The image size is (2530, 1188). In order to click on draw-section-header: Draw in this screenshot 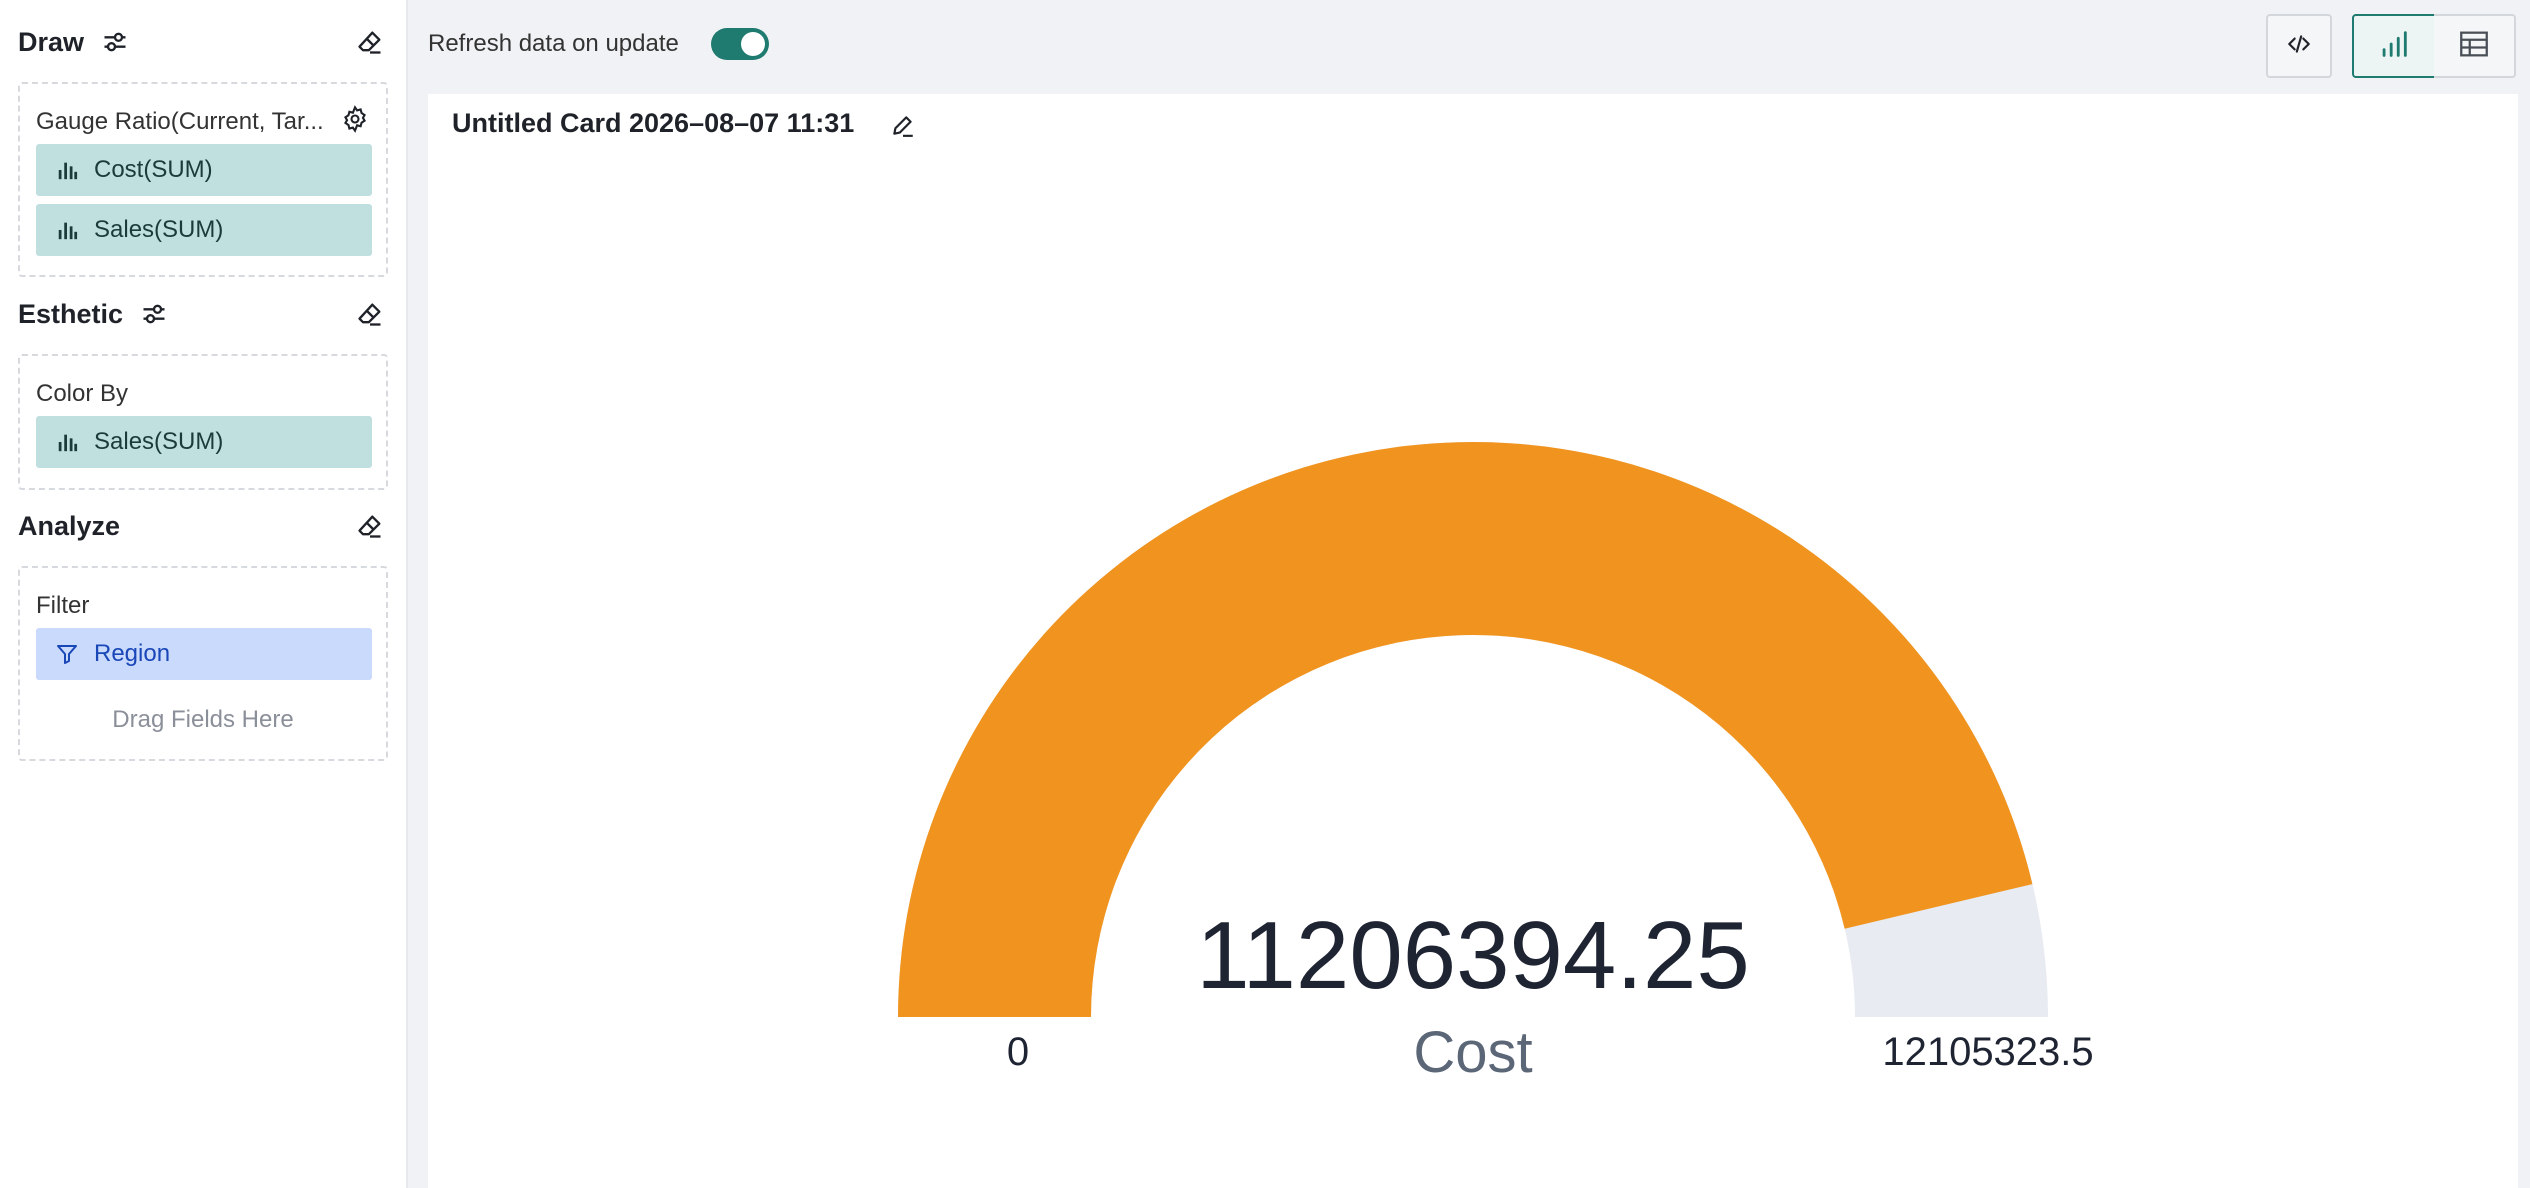, I will do `click(204, 42)`.